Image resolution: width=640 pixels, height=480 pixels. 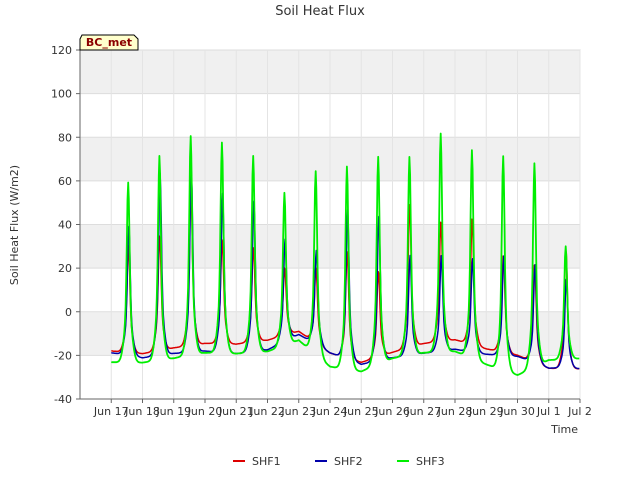 I want to click on x-tick-label: Jul 2, so click(x=579, y=411).